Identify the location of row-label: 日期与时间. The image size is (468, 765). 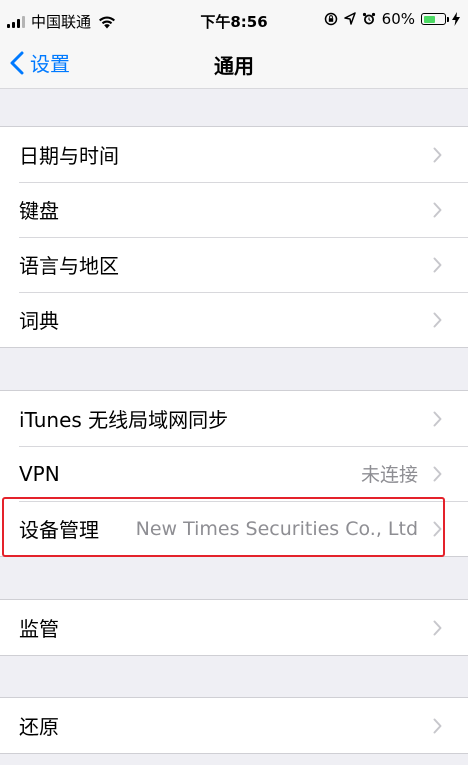
(69, 156).